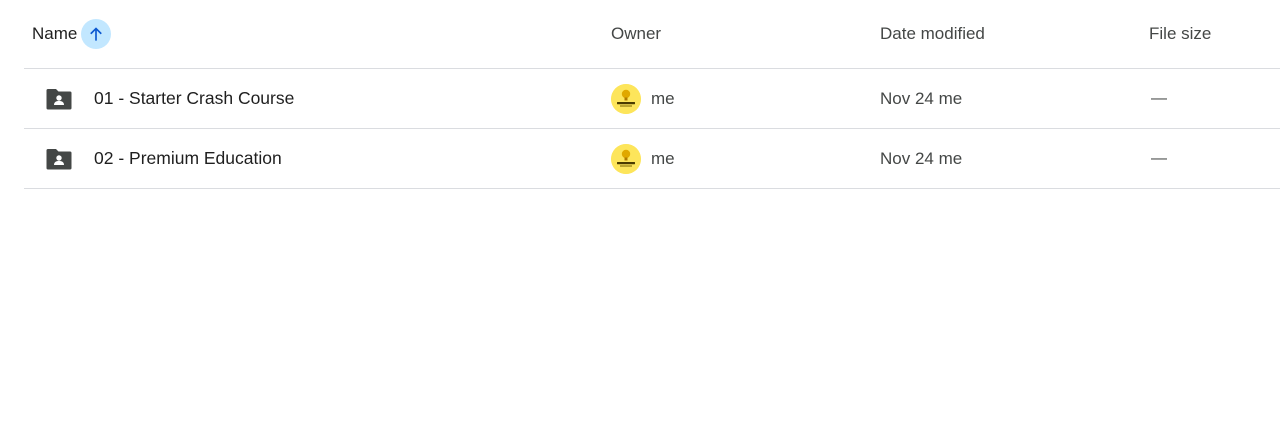 The width and height of the screenshot is (1280, 435). I want to click on file-name: 01 - Starter Crash Course, so click(194, 98).